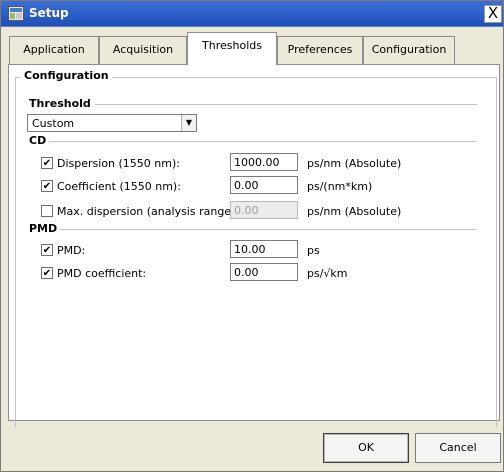 Image resolution: width=504 pixels, height=472 pixels. I want to click on tab-configuration: Configuration, so click(409, 50).